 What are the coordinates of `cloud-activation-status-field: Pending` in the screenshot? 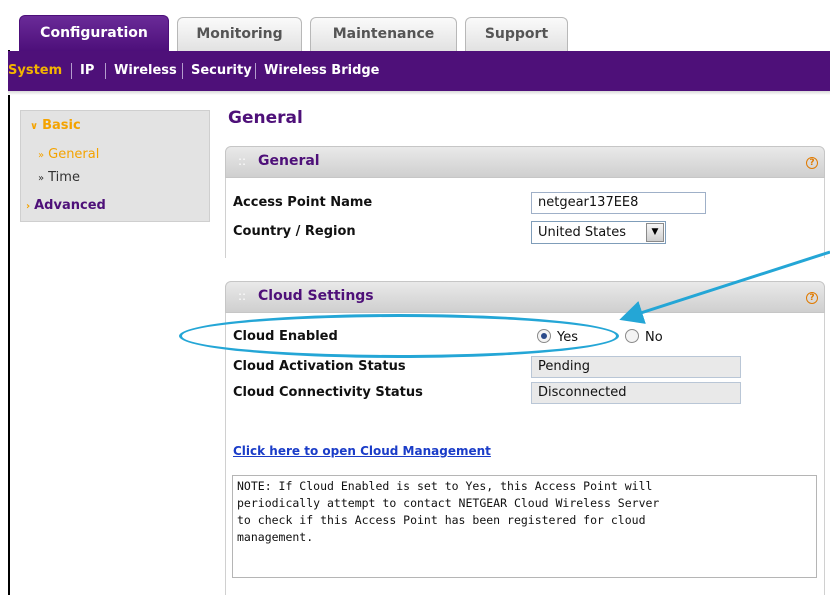 It's located at (636, 367).